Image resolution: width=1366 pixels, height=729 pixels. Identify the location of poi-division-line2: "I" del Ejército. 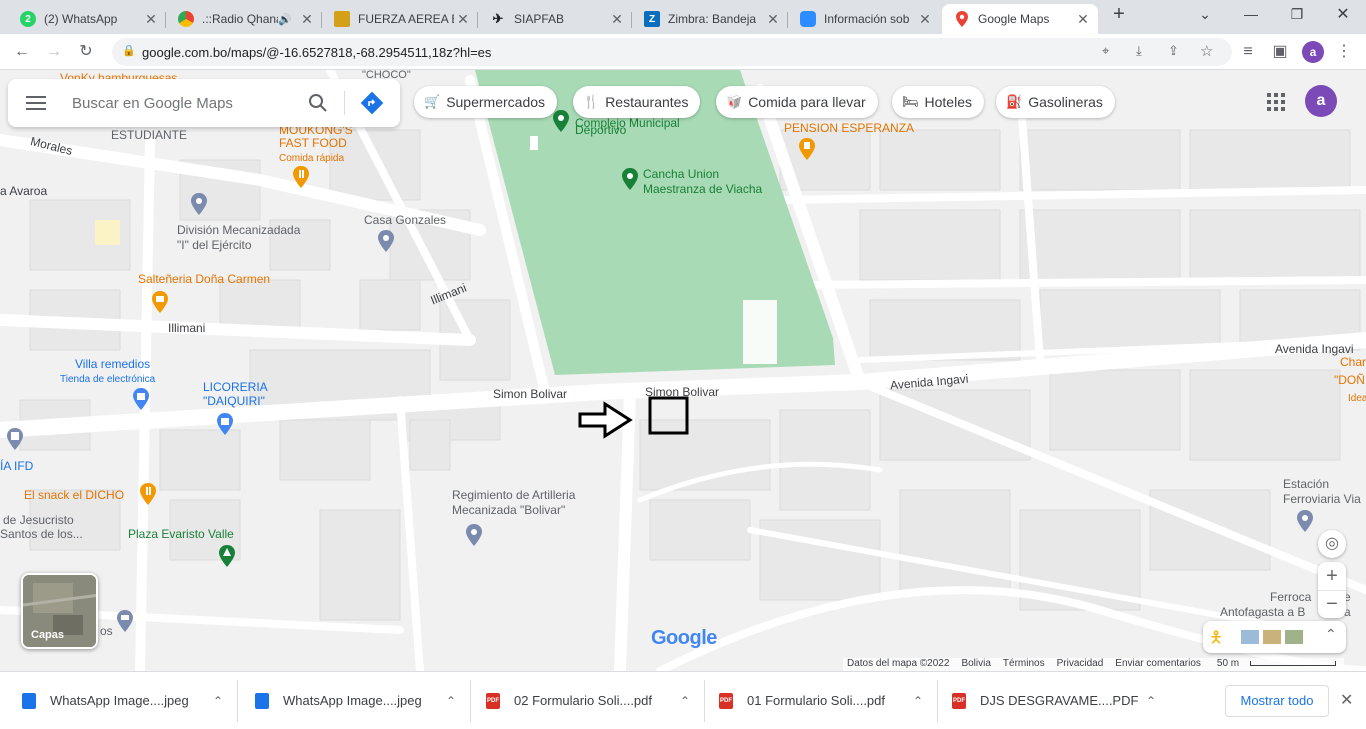
(214, 245).